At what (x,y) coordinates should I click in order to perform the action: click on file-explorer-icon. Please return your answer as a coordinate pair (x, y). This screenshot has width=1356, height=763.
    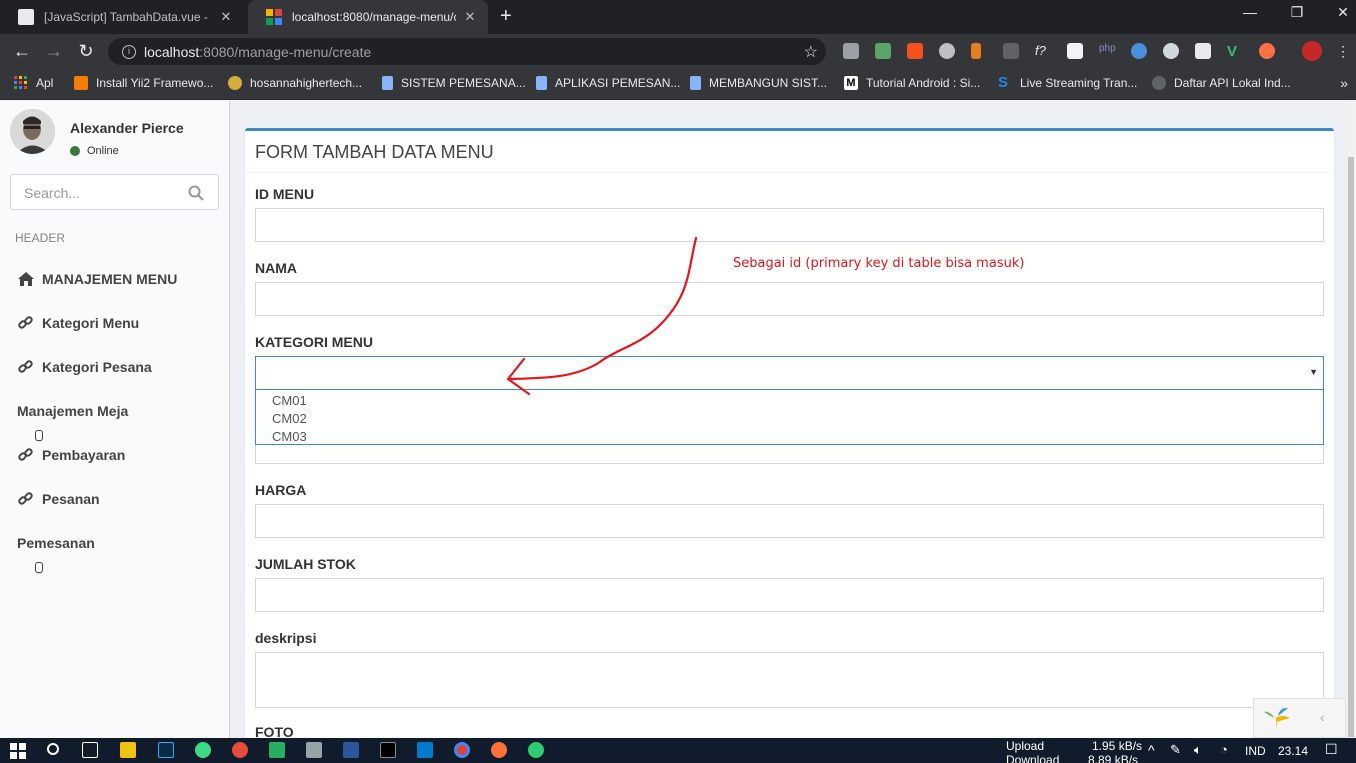
    Looking at the image, I should click on (128, 750).